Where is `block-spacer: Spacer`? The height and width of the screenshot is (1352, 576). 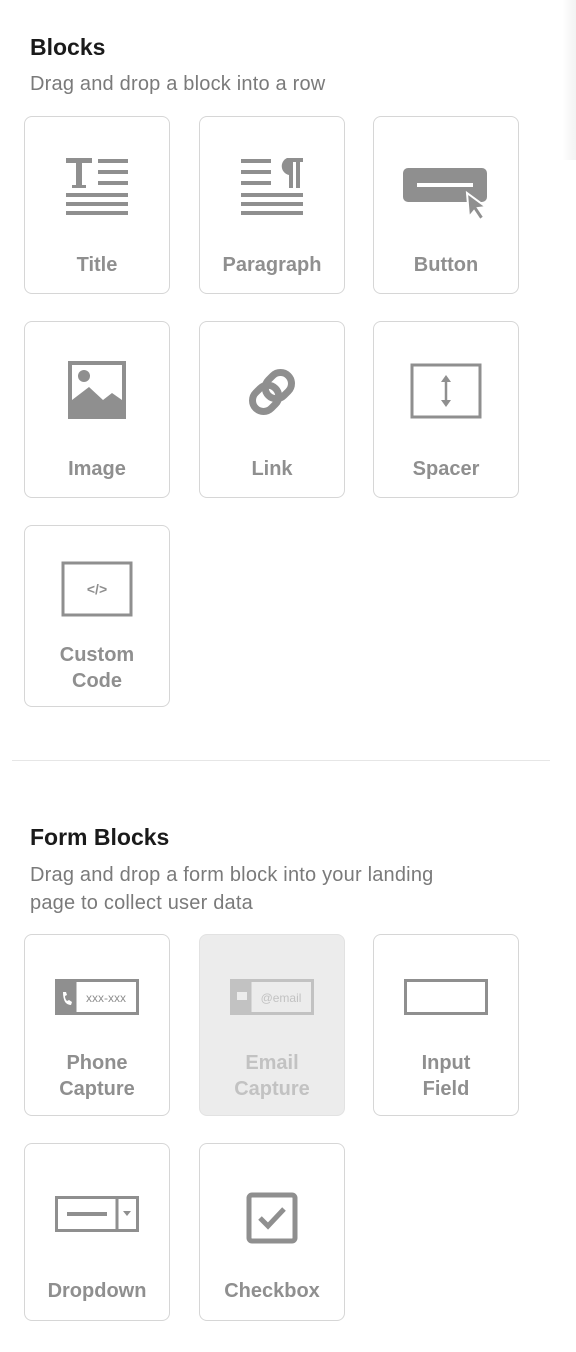 block-spacer: Spacer is located at coordinates (446, 409).